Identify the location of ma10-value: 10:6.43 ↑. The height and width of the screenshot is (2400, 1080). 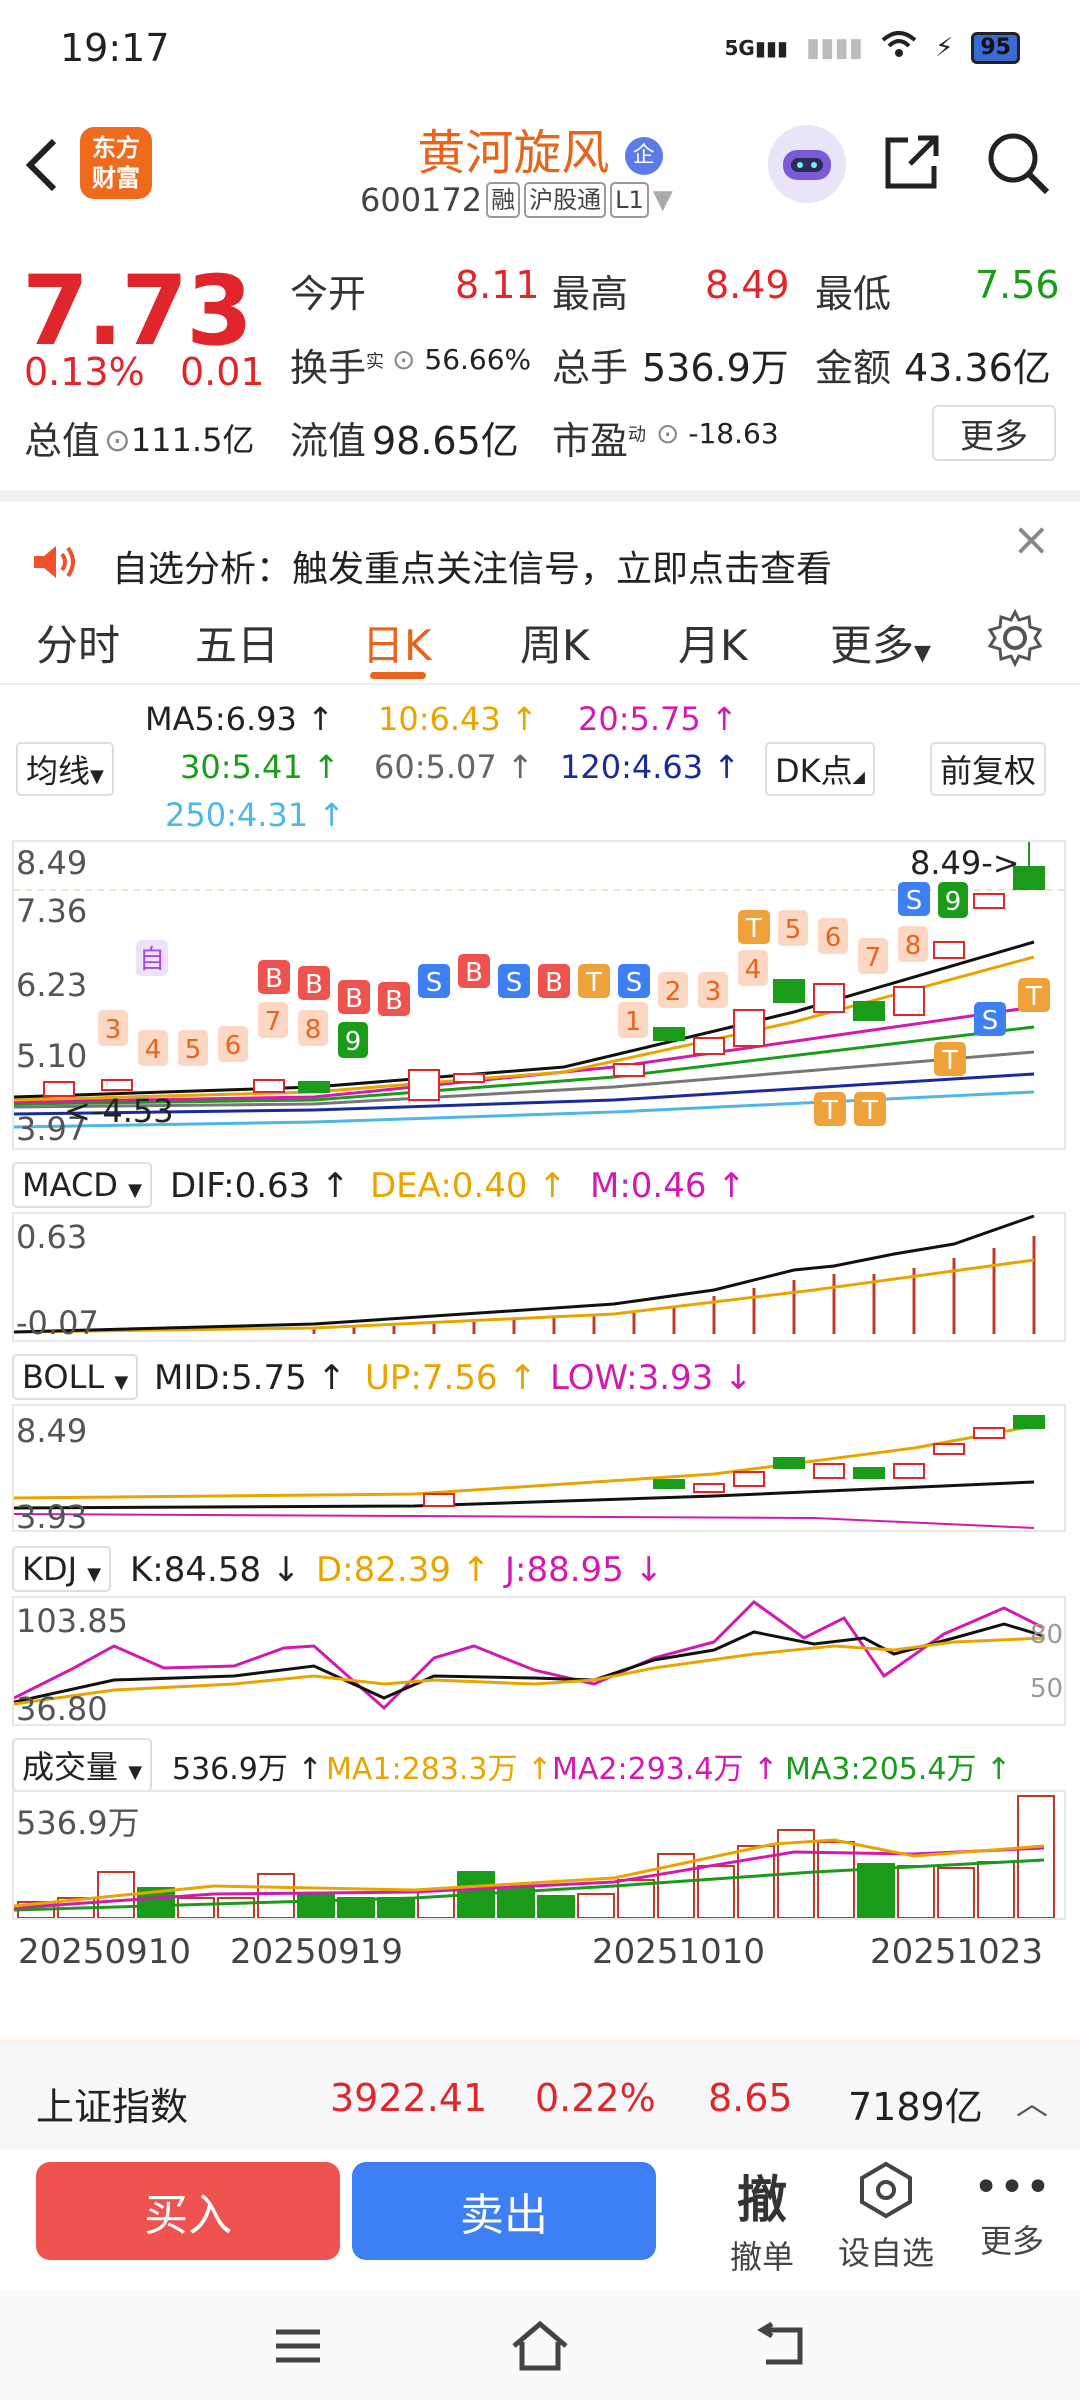
(458, 719).